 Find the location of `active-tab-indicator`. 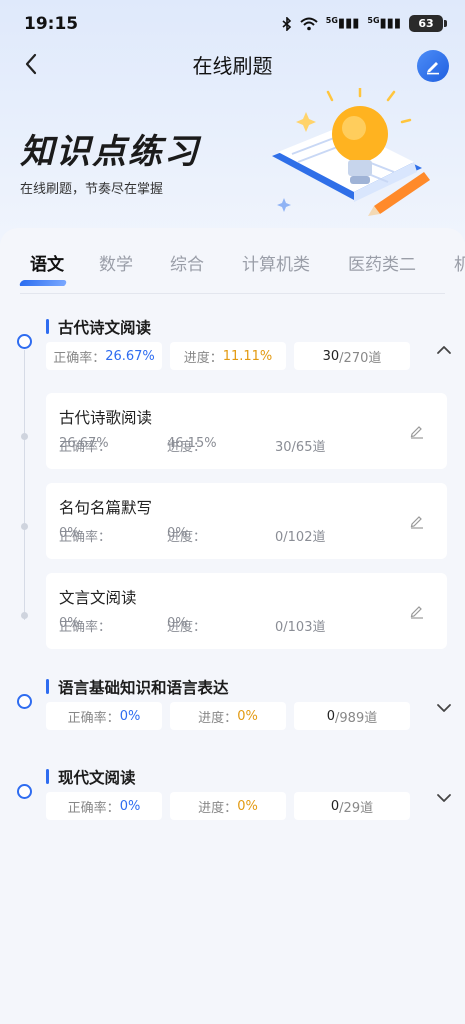

active-tab-indicator is located at coordinates (43, 283).